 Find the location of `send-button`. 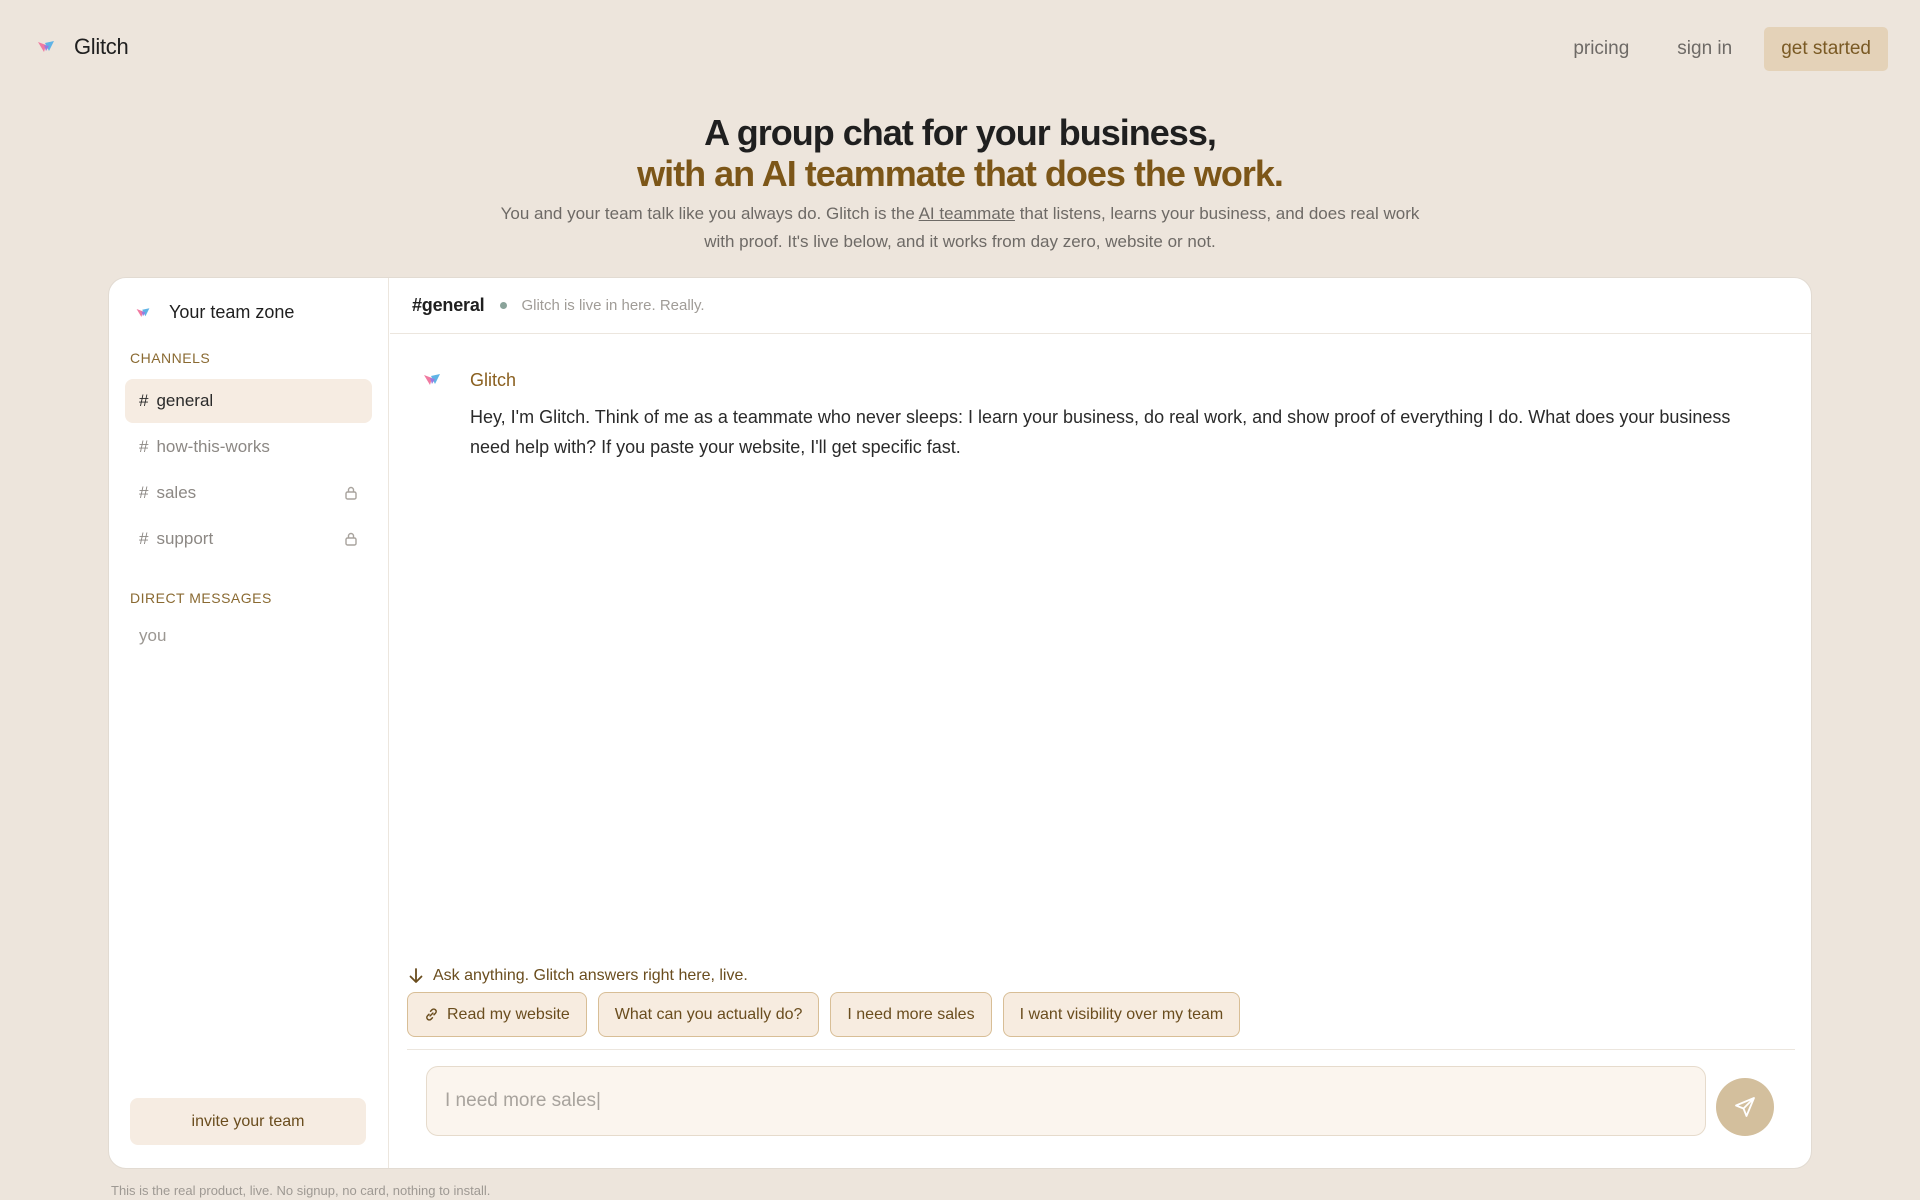

send-button is located at coordinates (1745, 1107).